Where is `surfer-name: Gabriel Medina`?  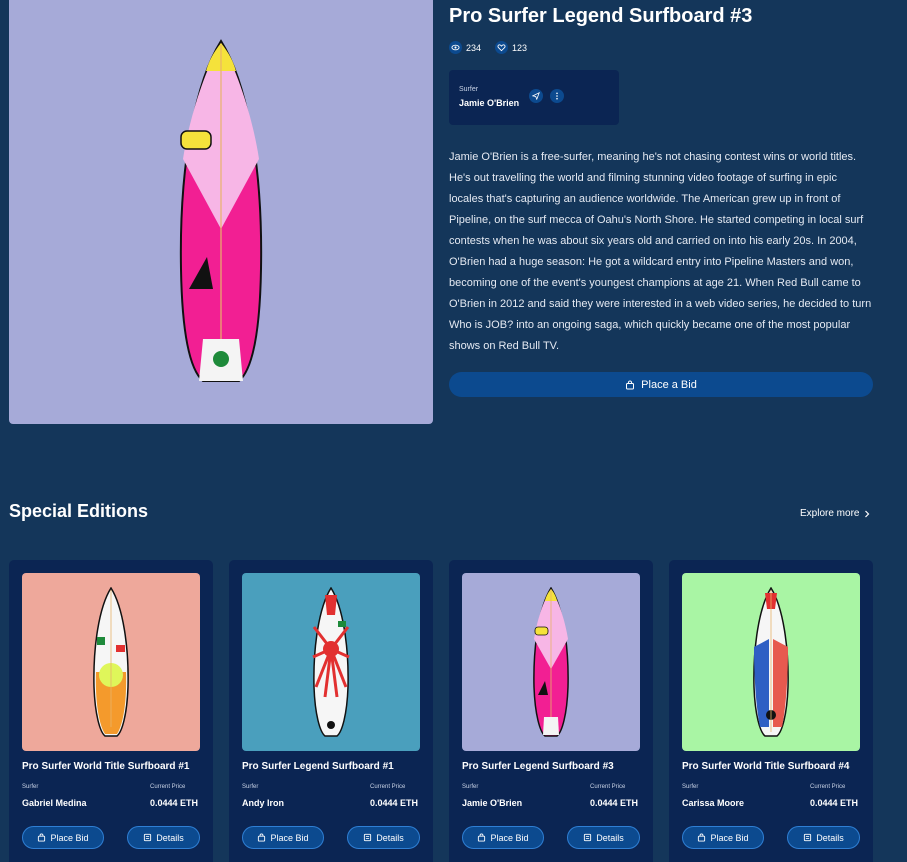
surfer-name: Gabriel Medina is located at coordinates (54, 803).